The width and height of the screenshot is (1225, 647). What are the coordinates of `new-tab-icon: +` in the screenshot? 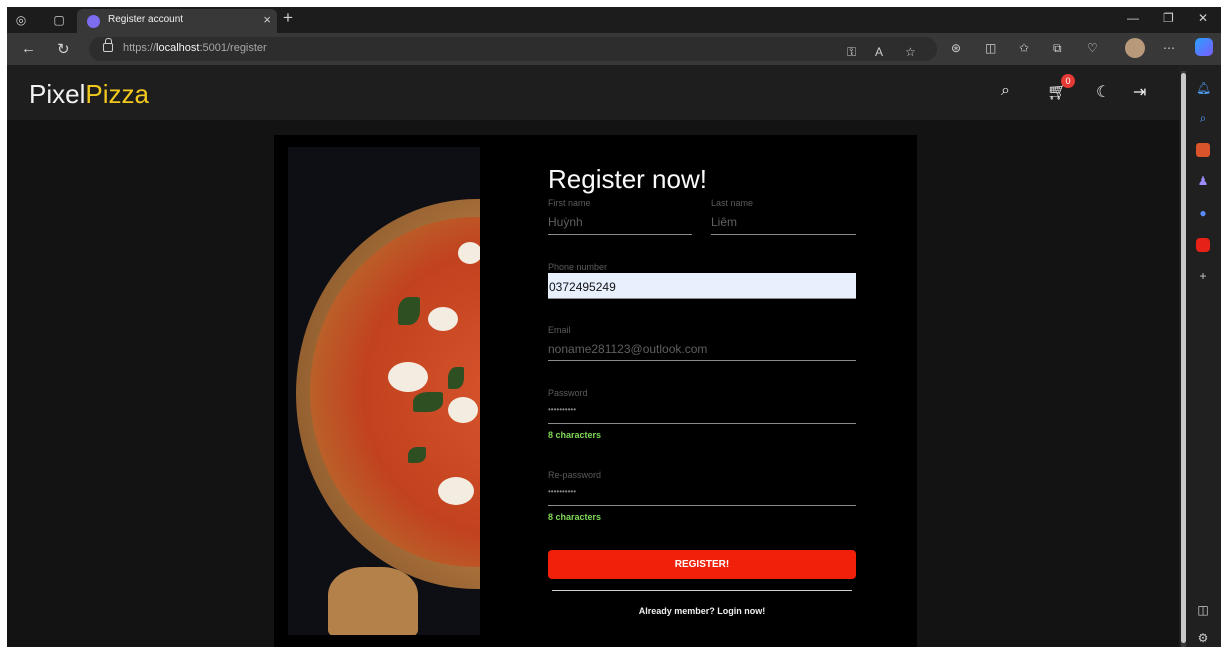 It's located at (288, 18).